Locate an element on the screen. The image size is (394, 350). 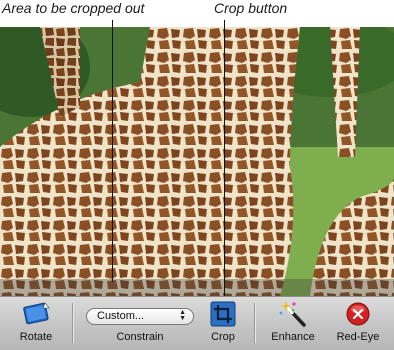
enhance-button: Enhance is located at coordinates (293, 324).